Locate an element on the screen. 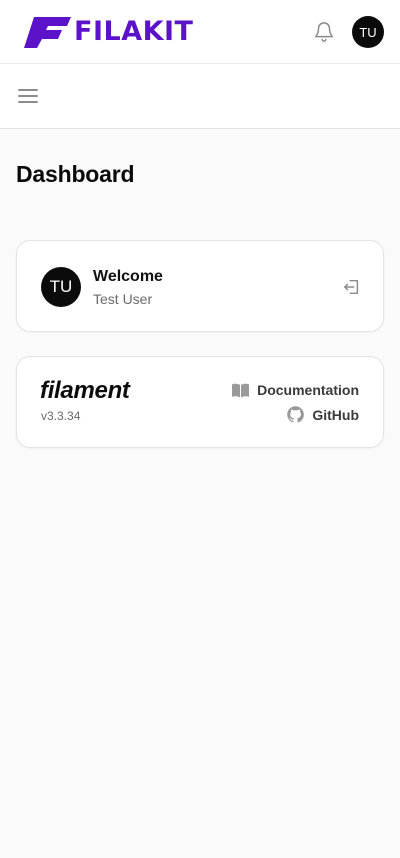  github-label: GitHub is located at coordinates (335, 414).